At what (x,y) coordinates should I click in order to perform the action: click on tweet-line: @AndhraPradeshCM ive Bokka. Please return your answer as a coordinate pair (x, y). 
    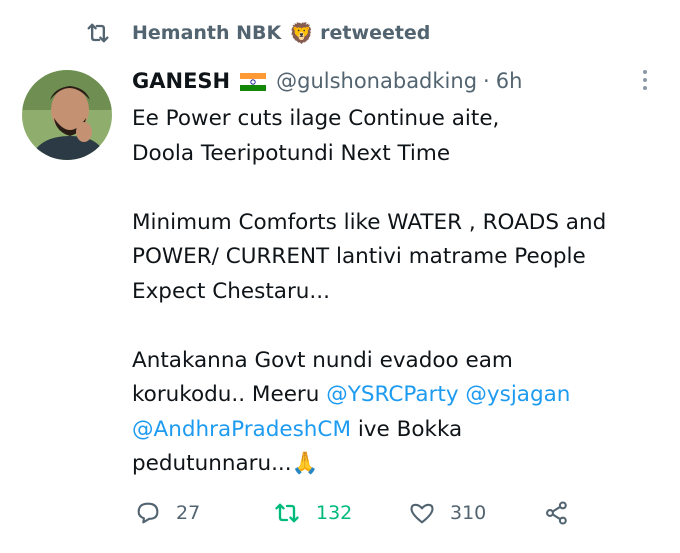
    Looking at the image, I should click on (402, 430).